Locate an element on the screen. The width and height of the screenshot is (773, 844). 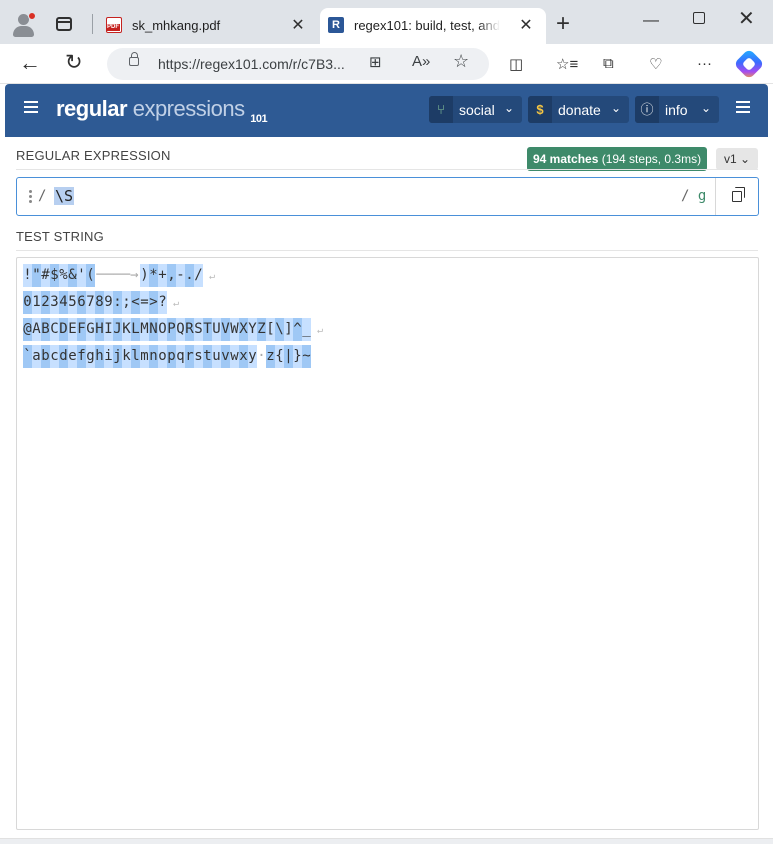
match-highlight: e is located at coordinates (72, 356).